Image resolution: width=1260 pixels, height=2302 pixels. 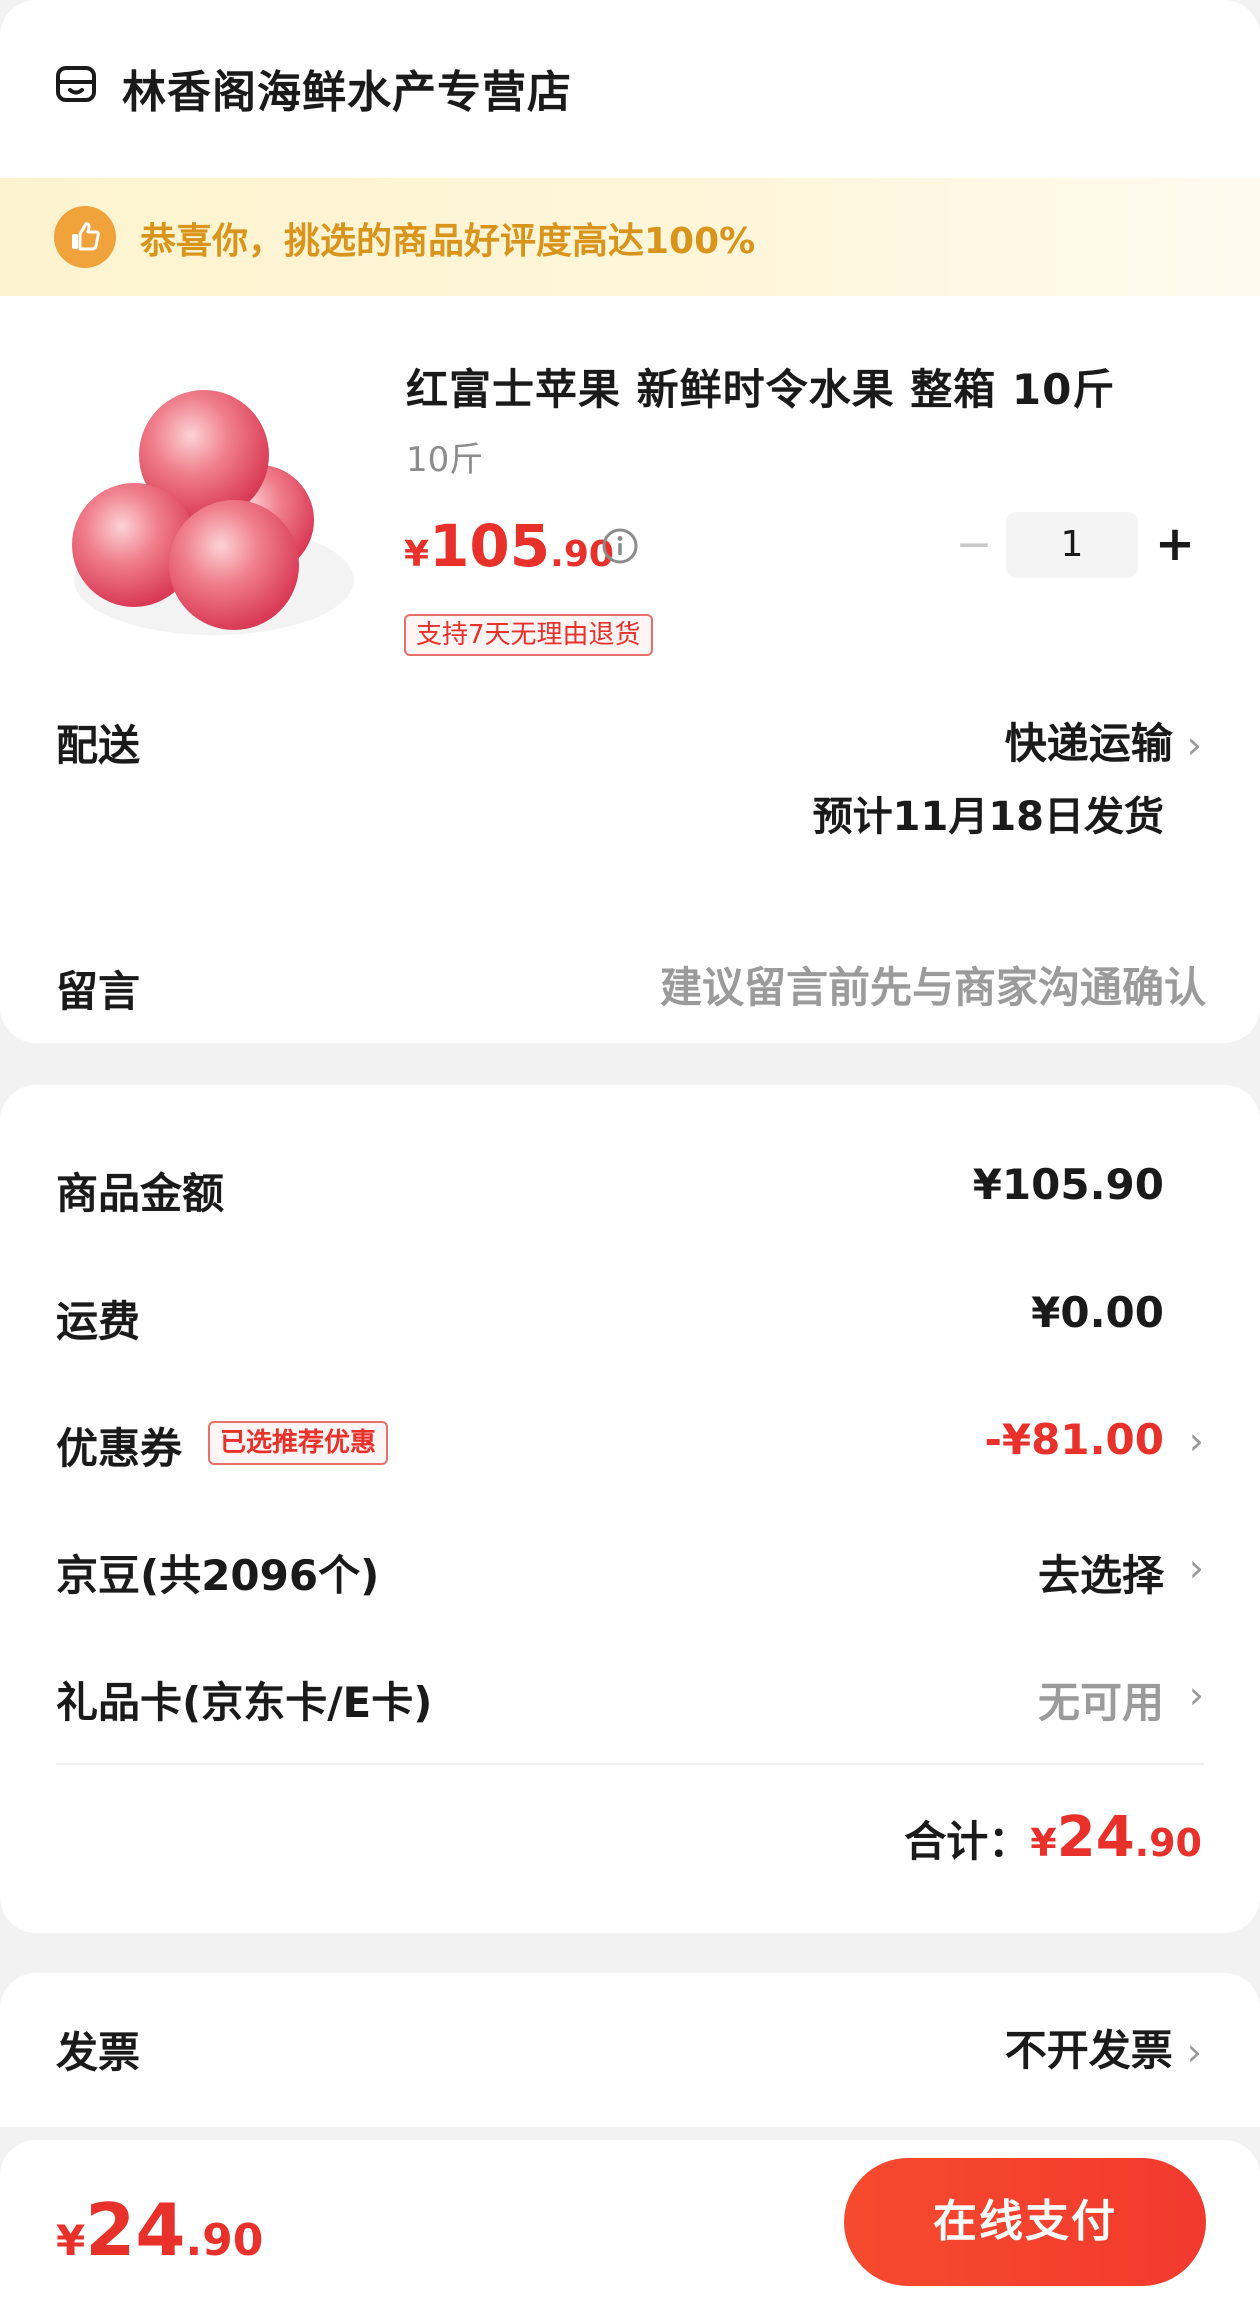 What do you see at coordinates (1074, 1439) in the screenshot?
I see `coupon-value: -¥81.00` at bounding box center [1074, 1439].